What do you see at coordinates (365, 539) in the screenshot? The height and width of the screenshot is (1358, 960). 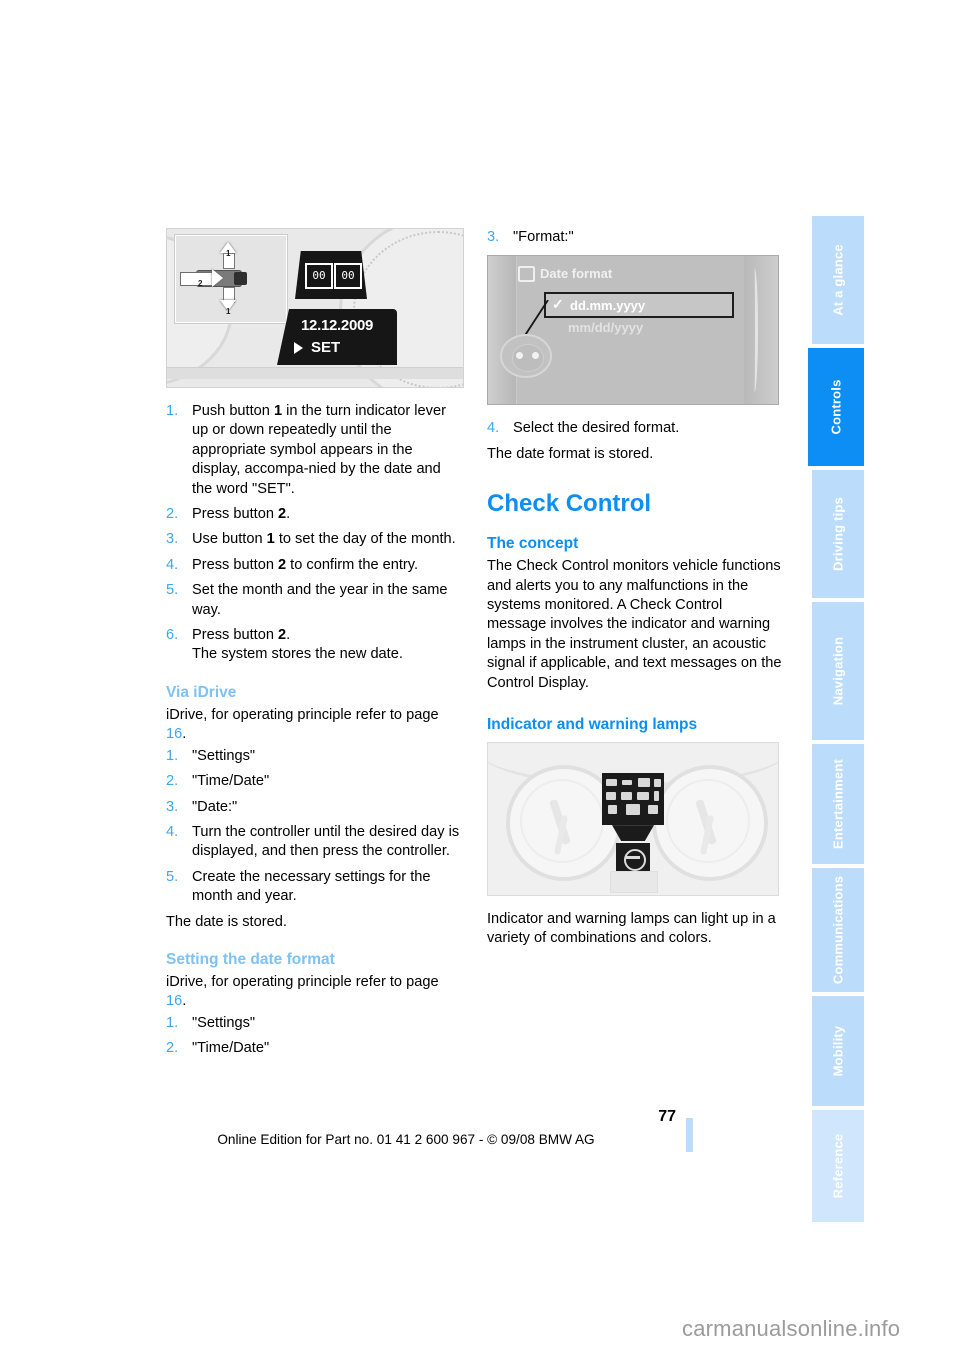 I see `step-text-post: to set the day of the month.` at bounding box center [365, 539].